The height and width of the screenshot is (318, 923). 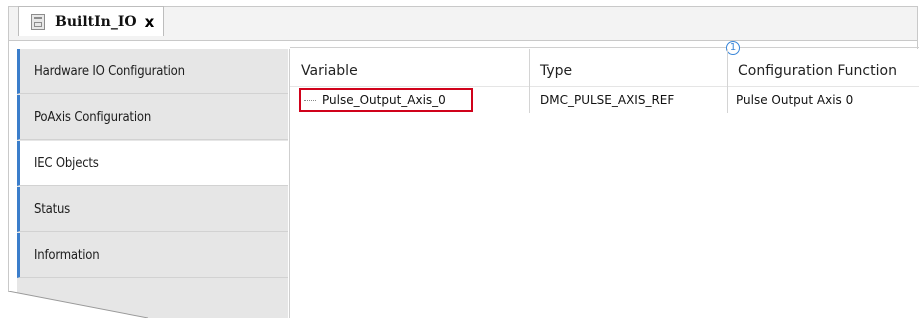 I want to click on cell-configuration-function: Pulse Output Axis 0, so click(x=795, y=100).